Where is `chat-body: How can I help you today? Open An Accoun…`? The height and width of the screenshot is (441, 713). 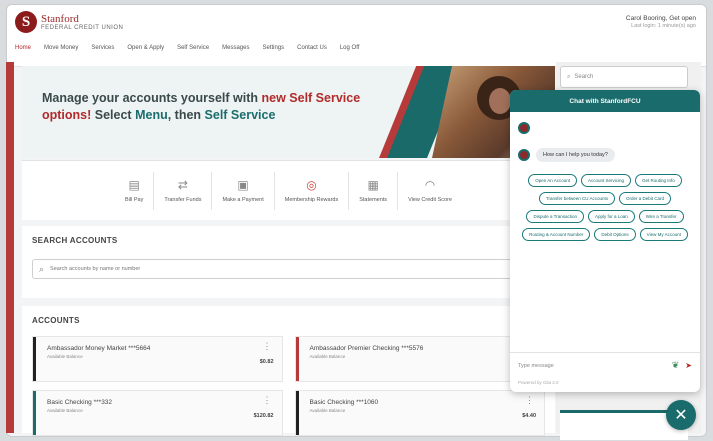
chat-body: How can I help you today? Open An Accoun… is located at coordinates (605, 232).